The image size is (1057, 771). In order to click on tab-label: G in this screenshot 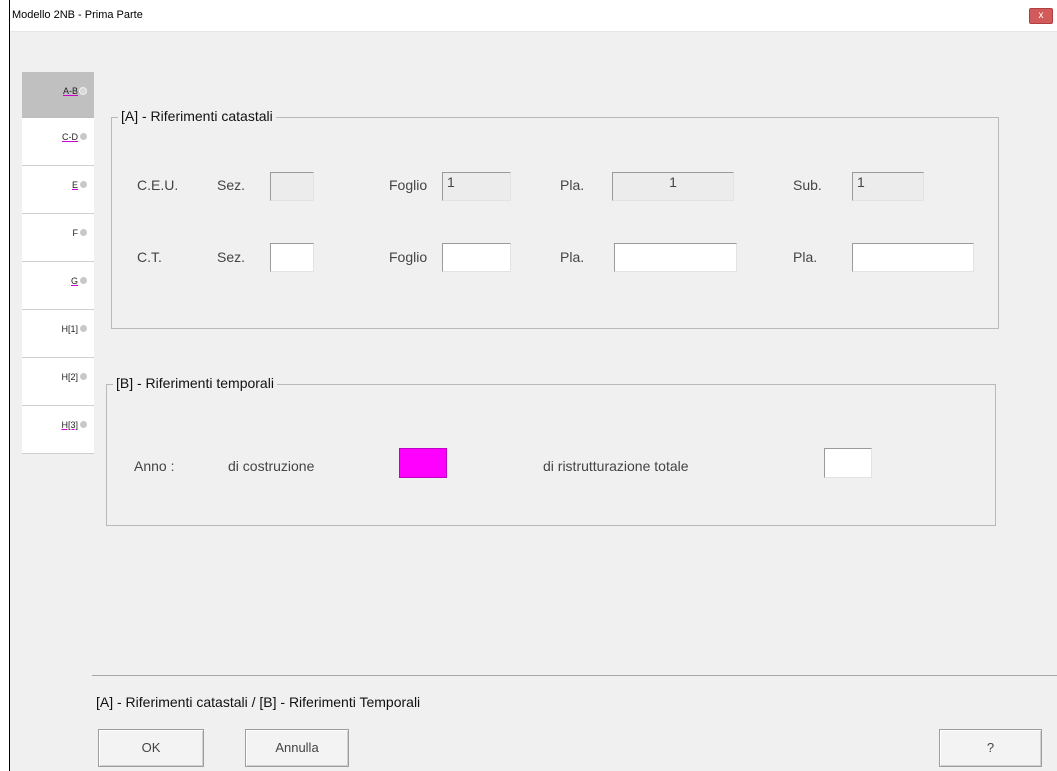, I will do `click(74, 281)`.